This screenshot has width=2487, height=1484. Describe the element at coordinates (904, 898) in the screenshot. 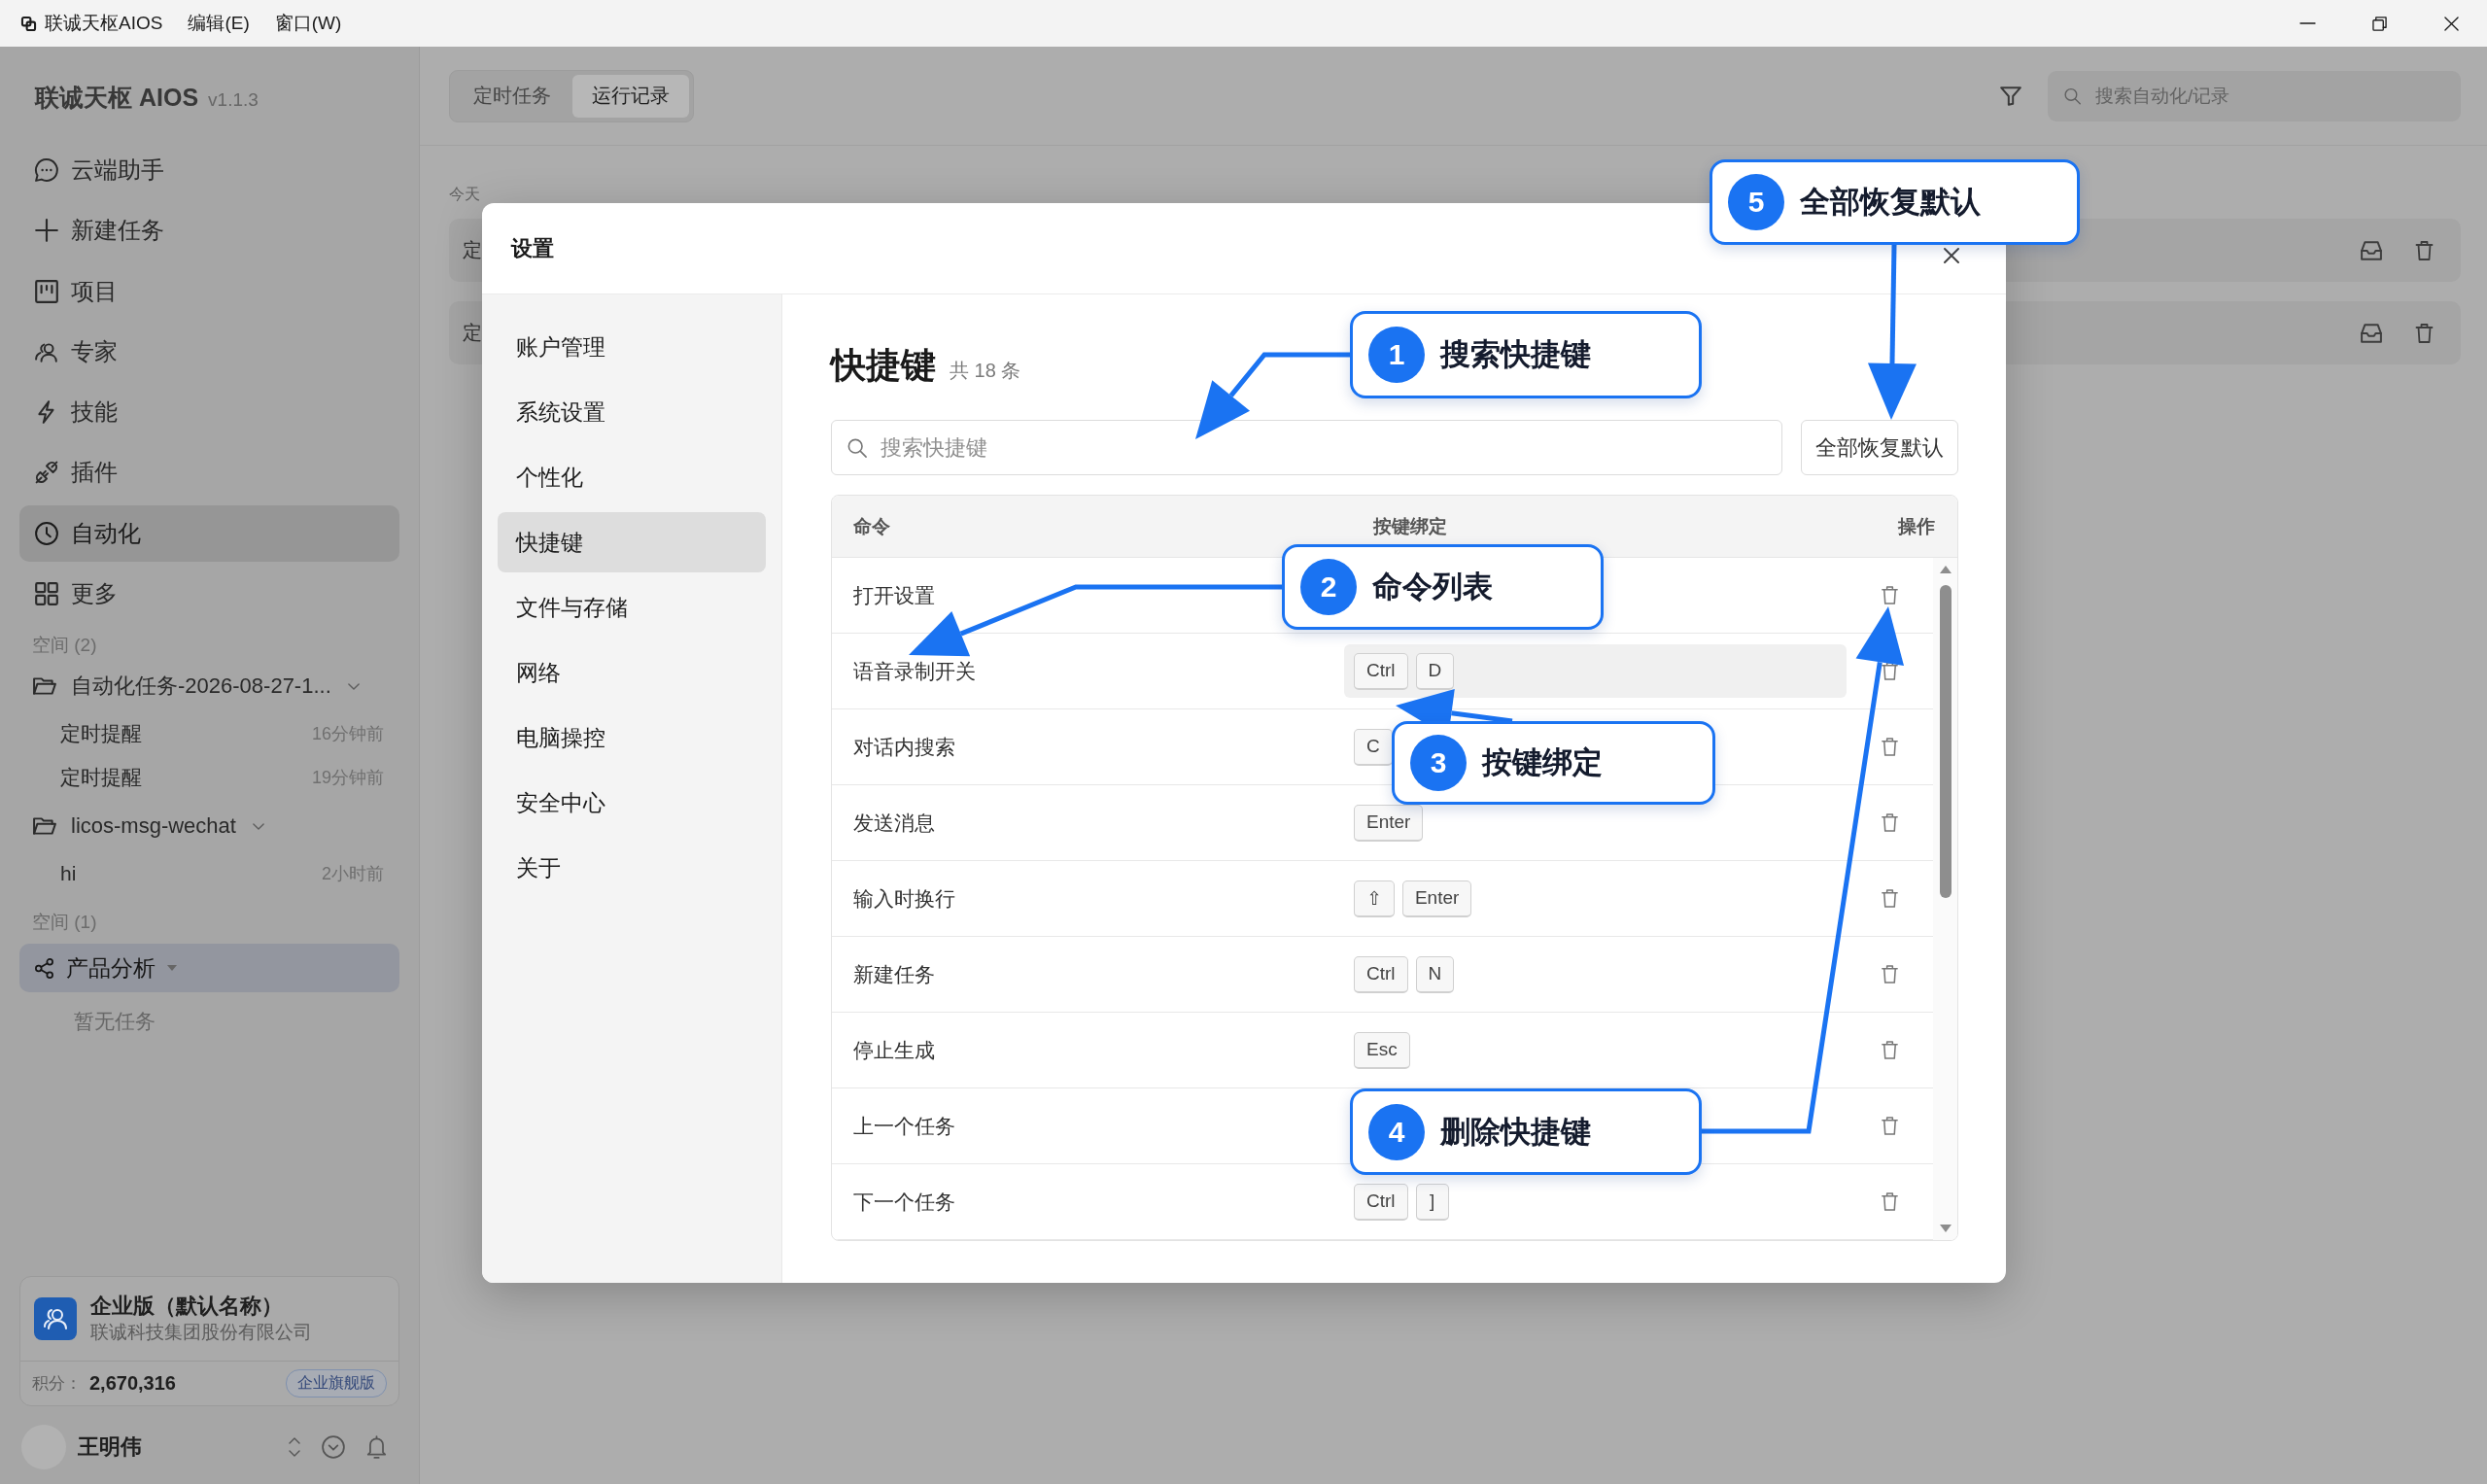

I see `command-name: 输入时换行` at that location.